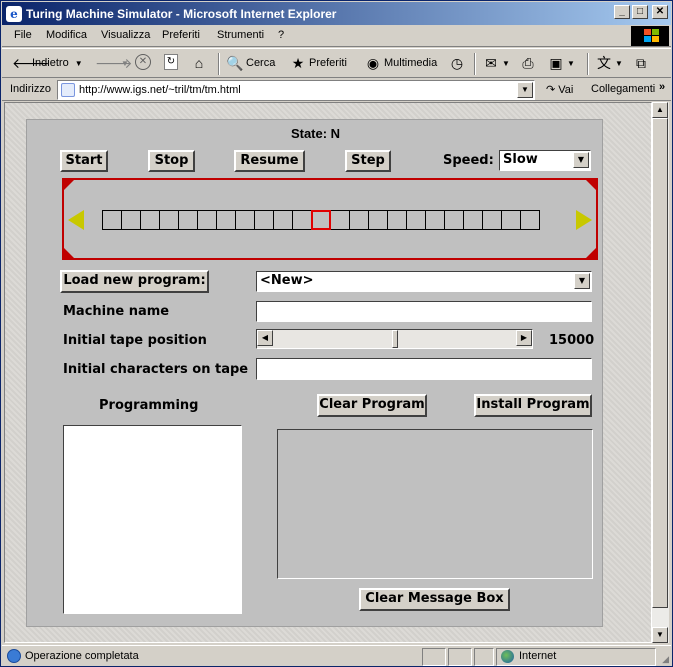 This screenshot has height=667, width=673. What do you see at coordinates (640, 12) in the screenshot?
I see `maximize-button: □` at bounding box center [640, 12].